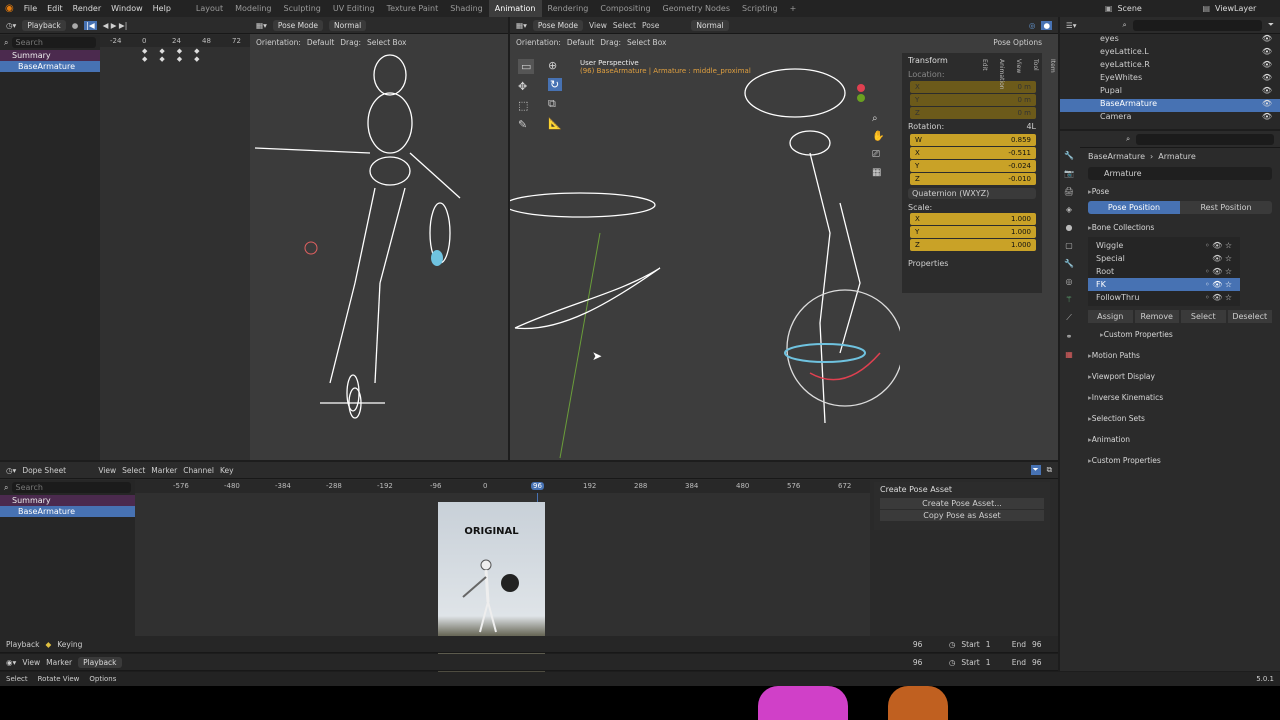 This screenshot has height=720, width=1280. Describe the element at coordinates (1164, 284) in the screenshot. I see `bone-collection-item-selected: FK ◦ 👁 ☆` at that location.